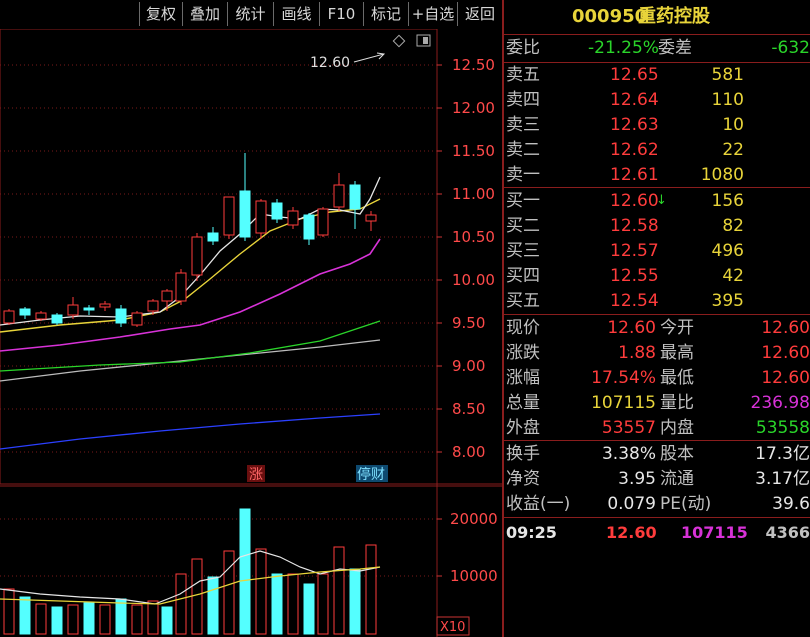 The image size is (810, 637). Describe the element at coordinates (190, 251) in the screenshot. I see `ma-line-white` at that location.